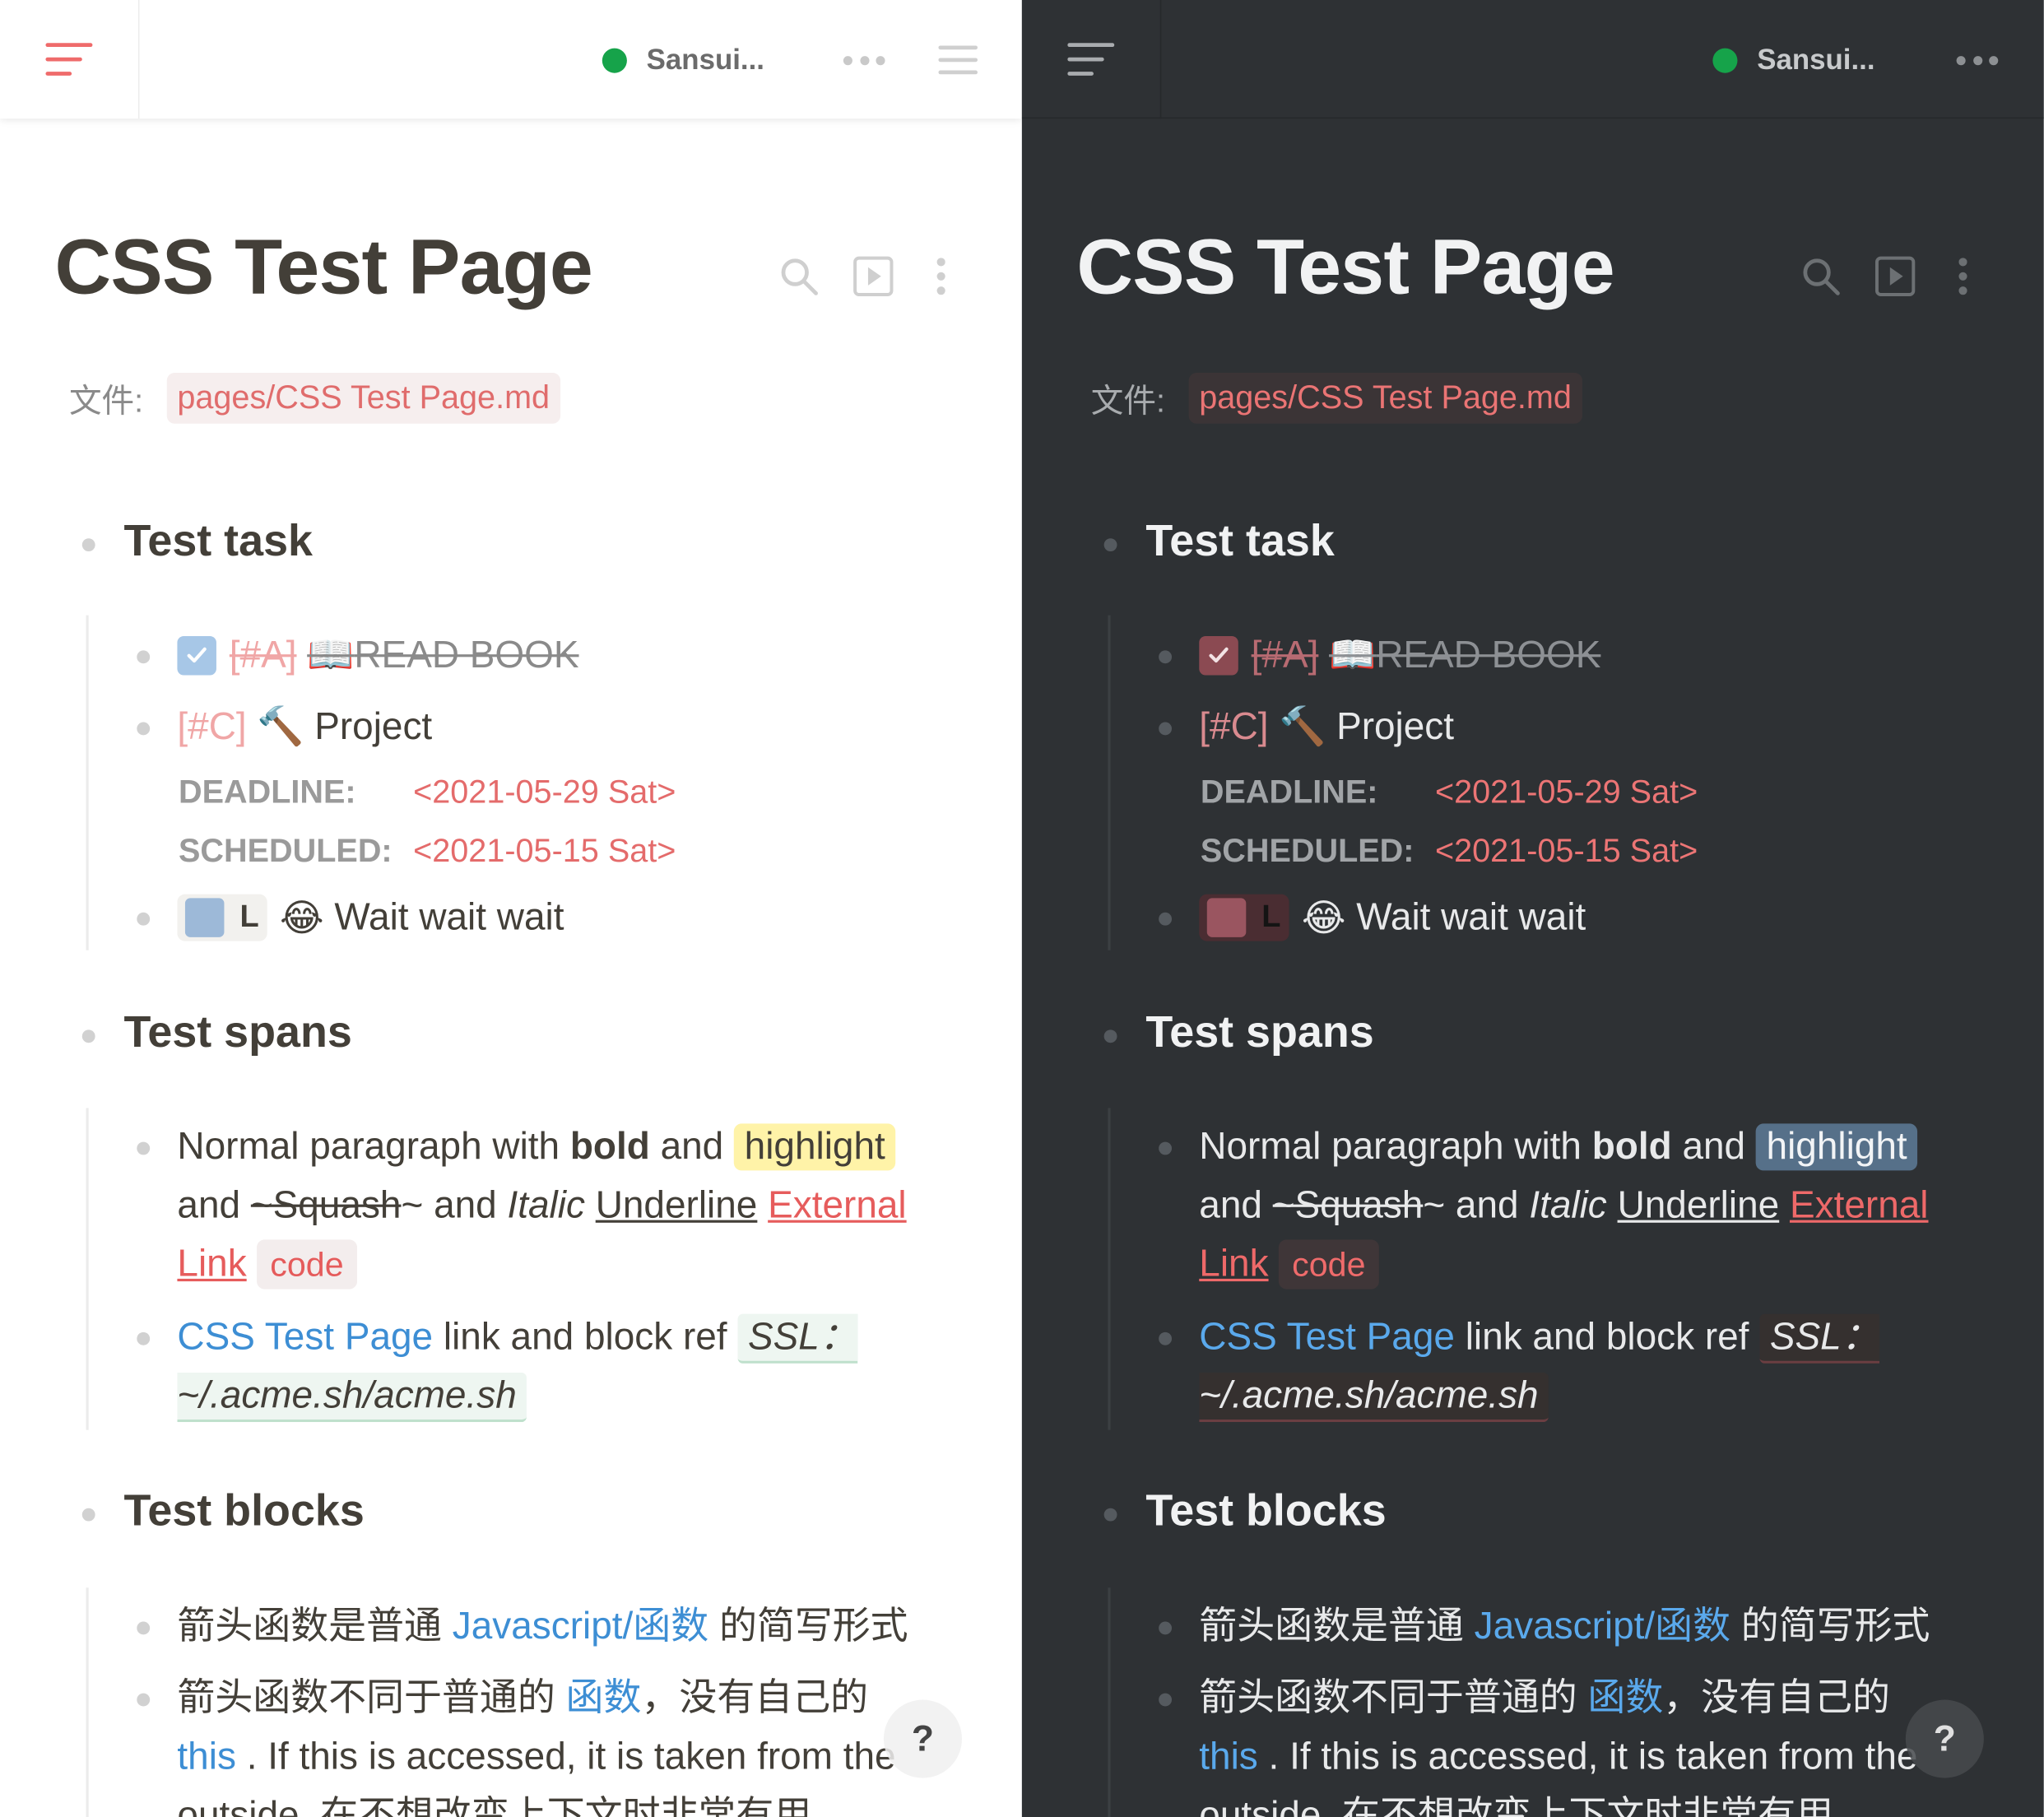  Describe the element at coordinates (286, 851) in the screenshot. I see `scheduled-label: SCHEDULED:` at that location.